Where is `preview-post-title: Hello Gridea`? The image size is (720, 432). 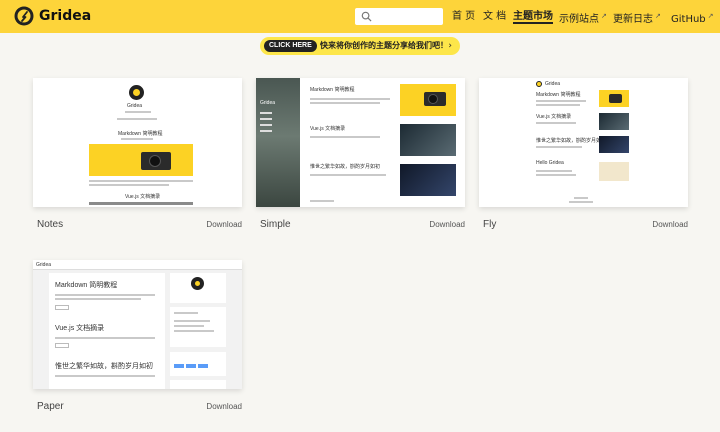
preview-post-title: Hello Gridea is located at coordinates (550, 163).